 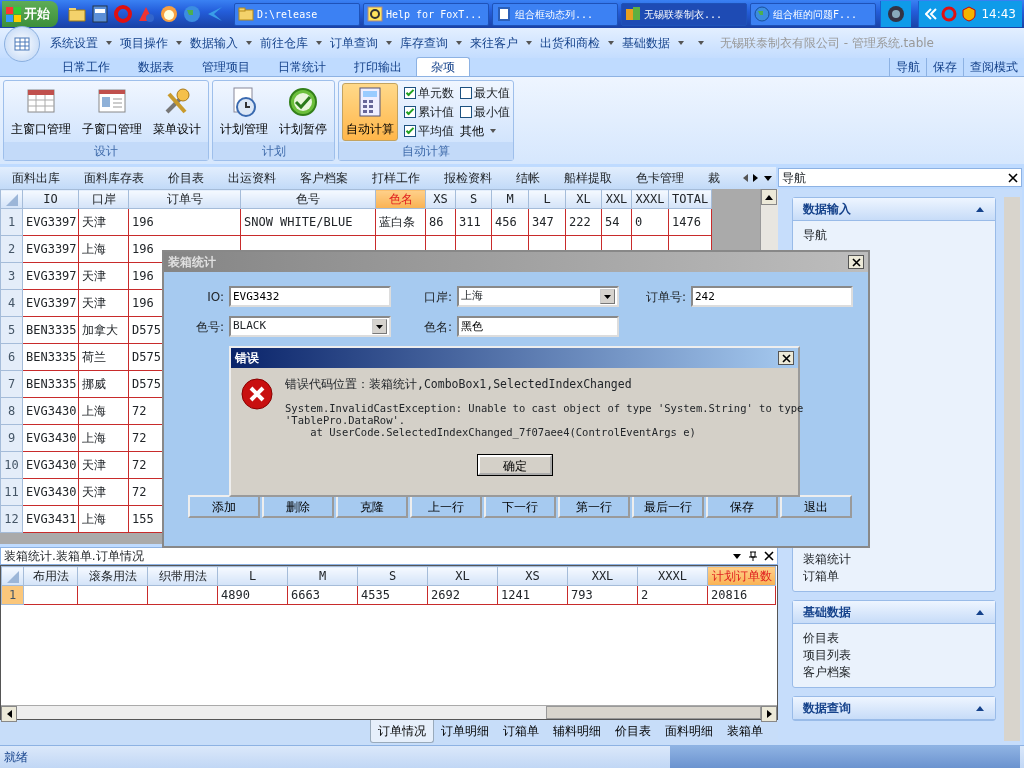 What do you see at coordinates (169, 14) in the screenshot?
I see `ball-icon` at bounding box center [169, 14].